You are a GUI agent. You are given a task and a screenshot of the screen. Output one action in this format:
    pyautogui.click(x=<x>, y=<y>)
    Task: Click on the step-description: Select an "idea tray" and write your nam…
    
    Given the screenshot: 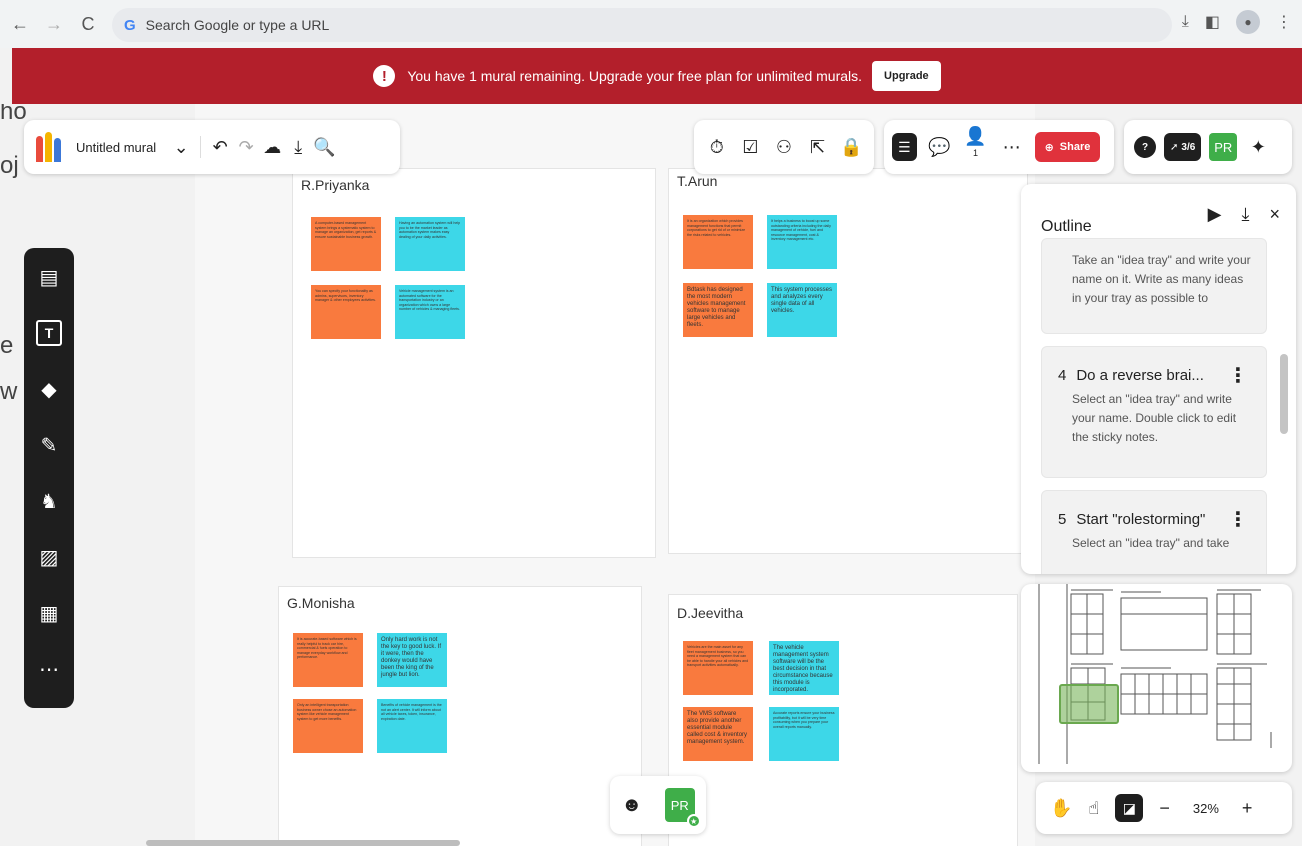 What is the action you would take?
    pyautogui.click(x=1154, y=418)
    